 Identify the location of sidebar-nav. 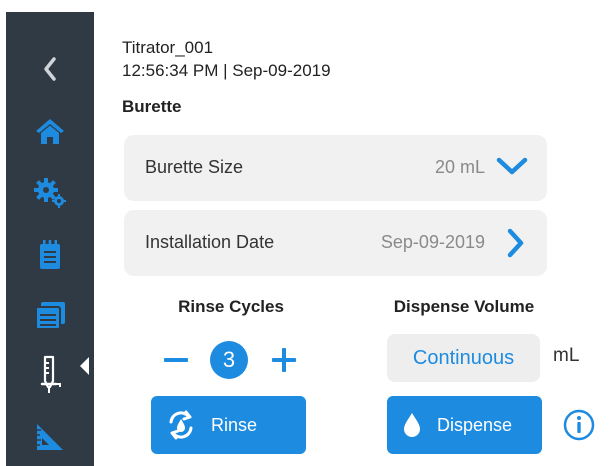
(50, 239).